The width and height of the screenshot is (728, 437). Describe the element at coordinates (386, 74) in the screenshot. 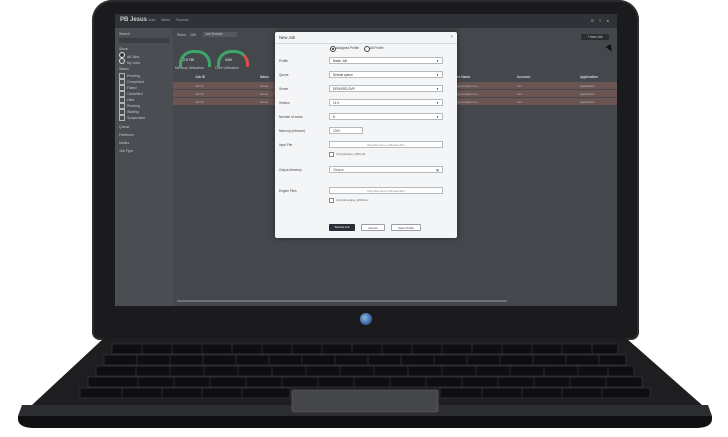

I see `queue-select: Default queue ▼` at that location.